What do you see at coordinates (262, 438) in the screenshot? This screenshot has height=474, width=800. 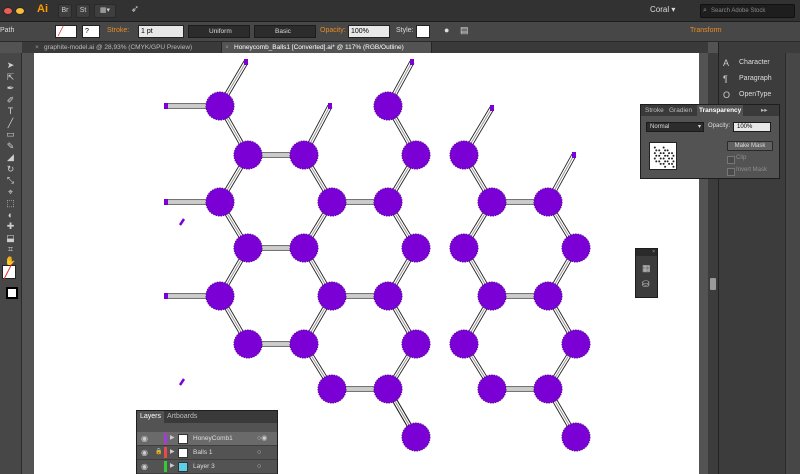 I see `target-icon: ○◉` at bounding box center [262, 438].